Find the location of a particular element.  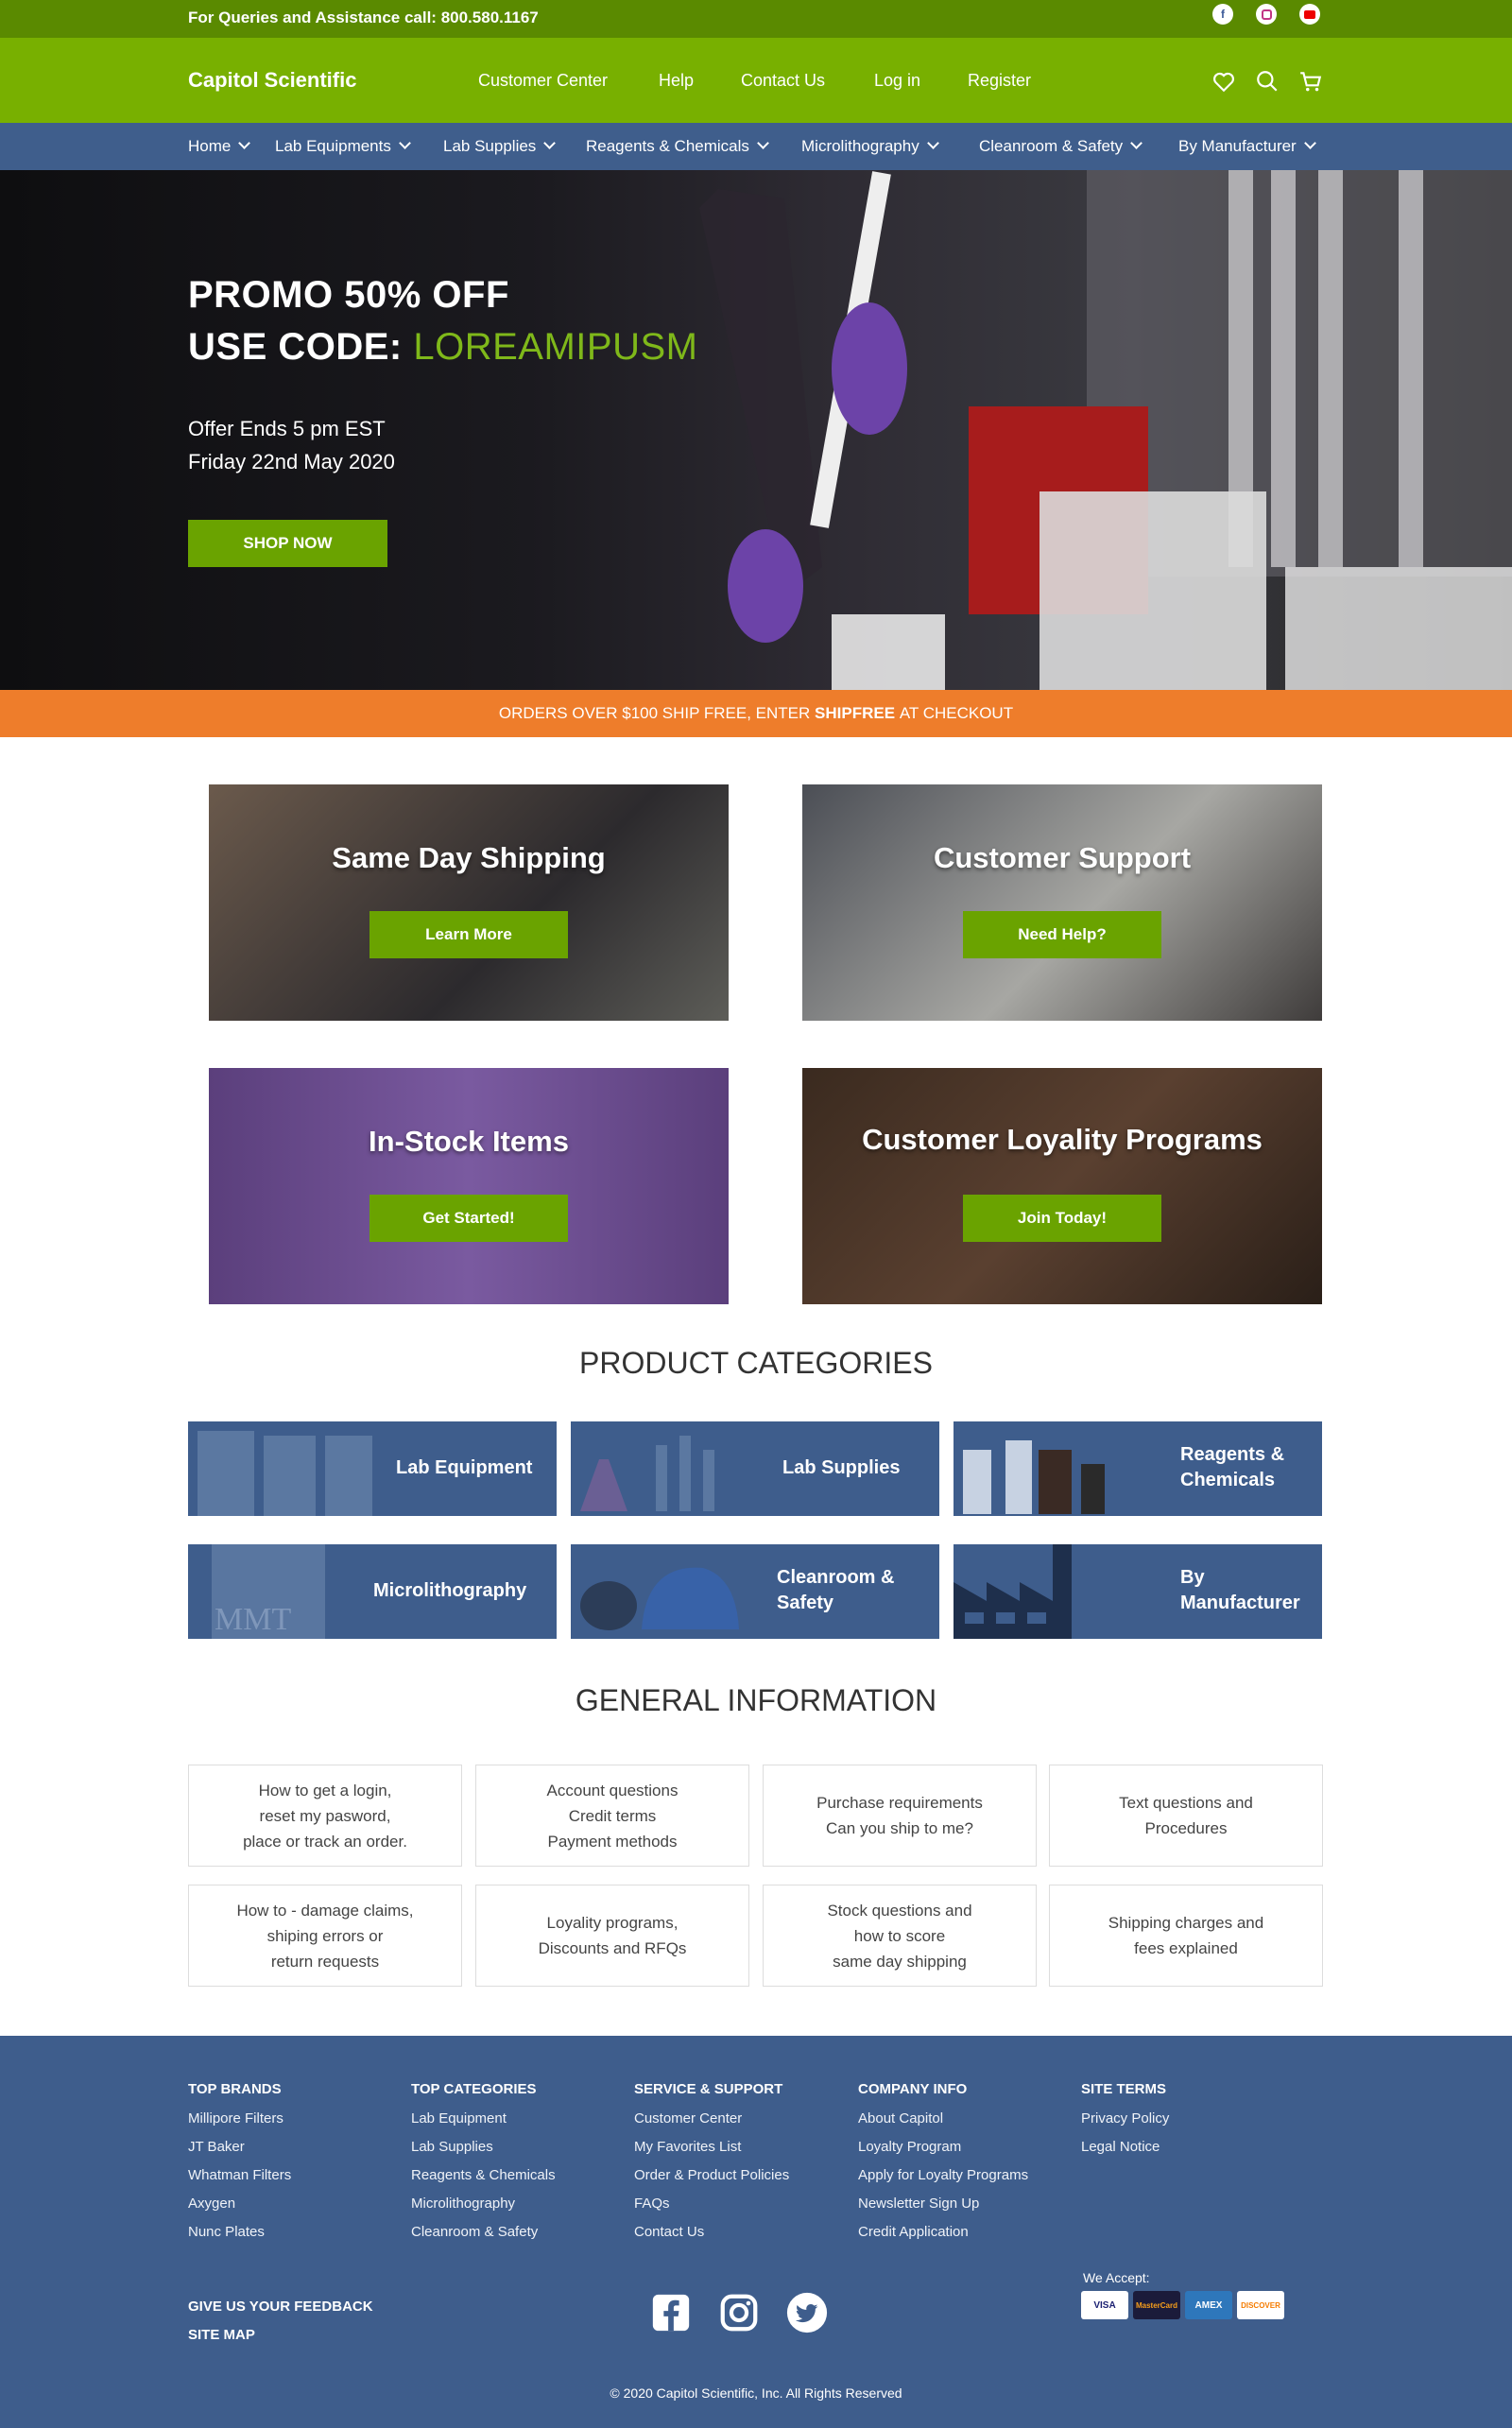

footer-link: JT Baker is located at coordinates (239, 2147).